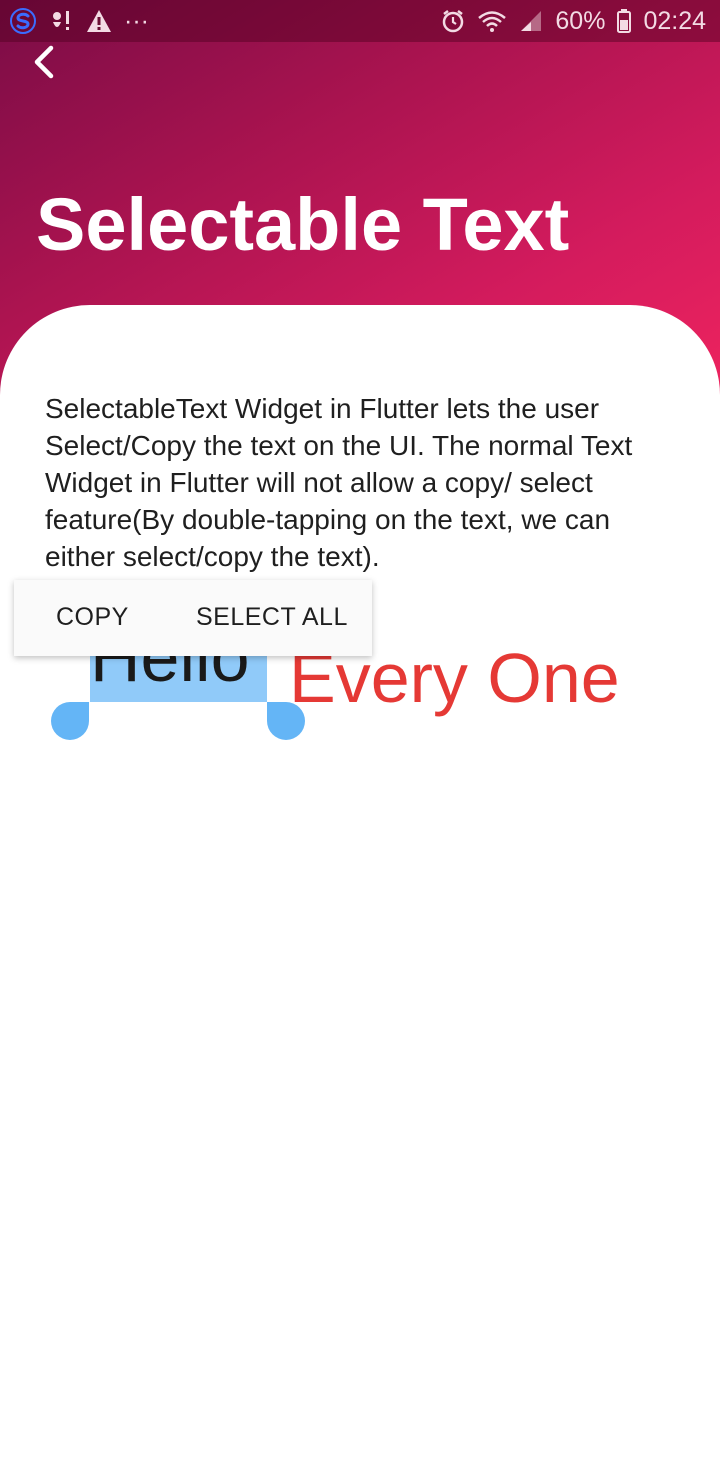  I want to click on wifi-icon, so click(492, 21).